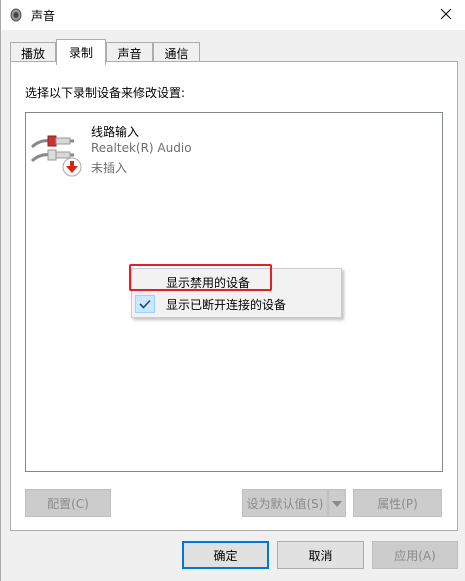 This screenshot has height=581, width=465. What do you see at coordinates (16, 15) in the screenshot?
I see `speaker-icon` at bounding box center [16, 15].